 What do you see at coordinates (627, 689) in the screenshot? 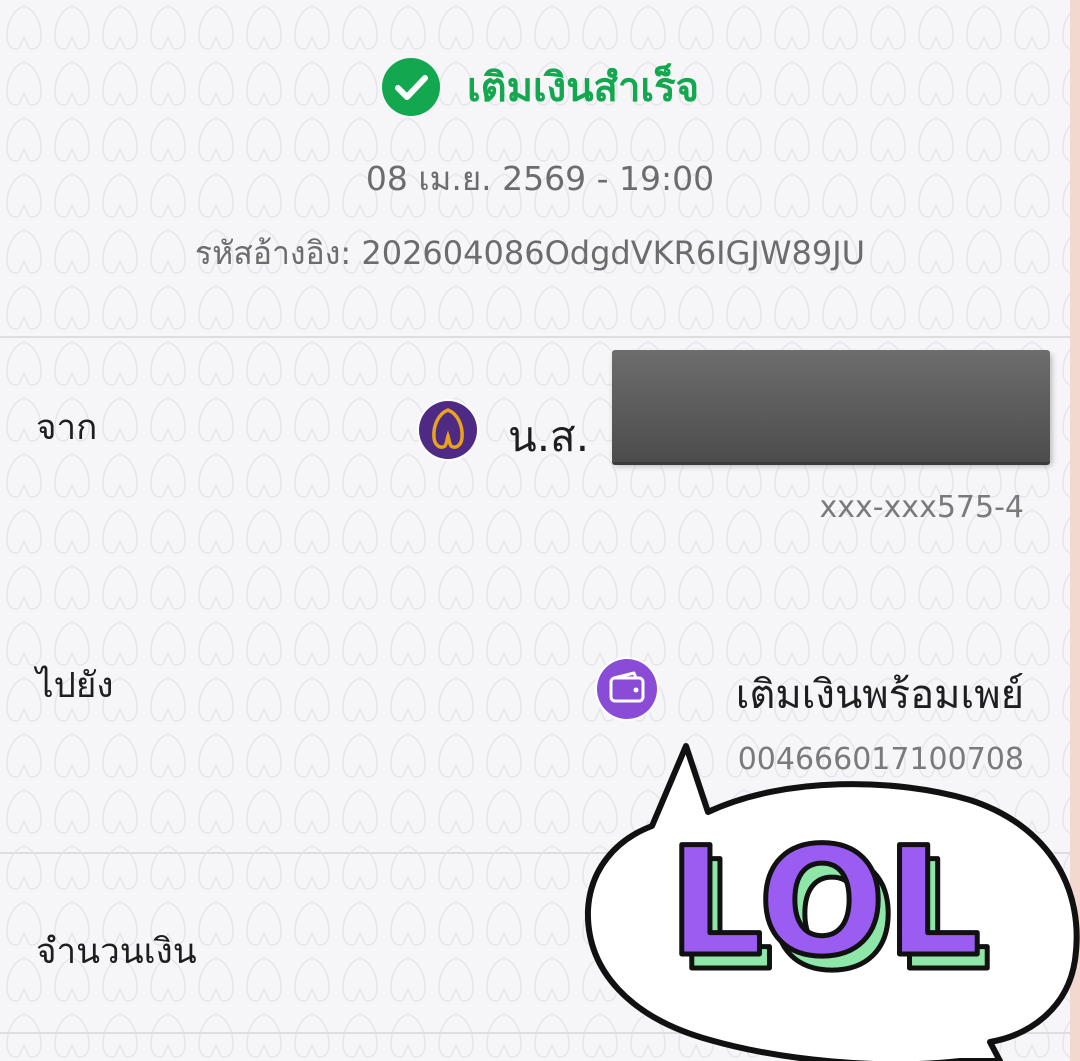
I see `wallet-icon` at bounding box center [627, 689].